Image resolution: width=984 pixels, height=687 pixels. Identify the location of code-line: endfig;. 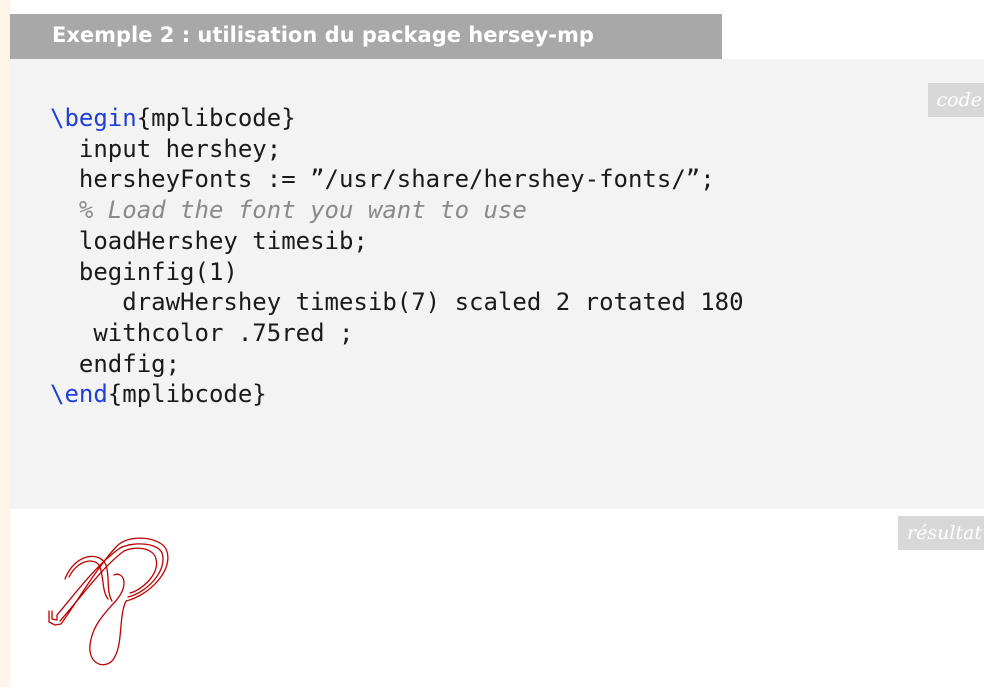
(115, 363).